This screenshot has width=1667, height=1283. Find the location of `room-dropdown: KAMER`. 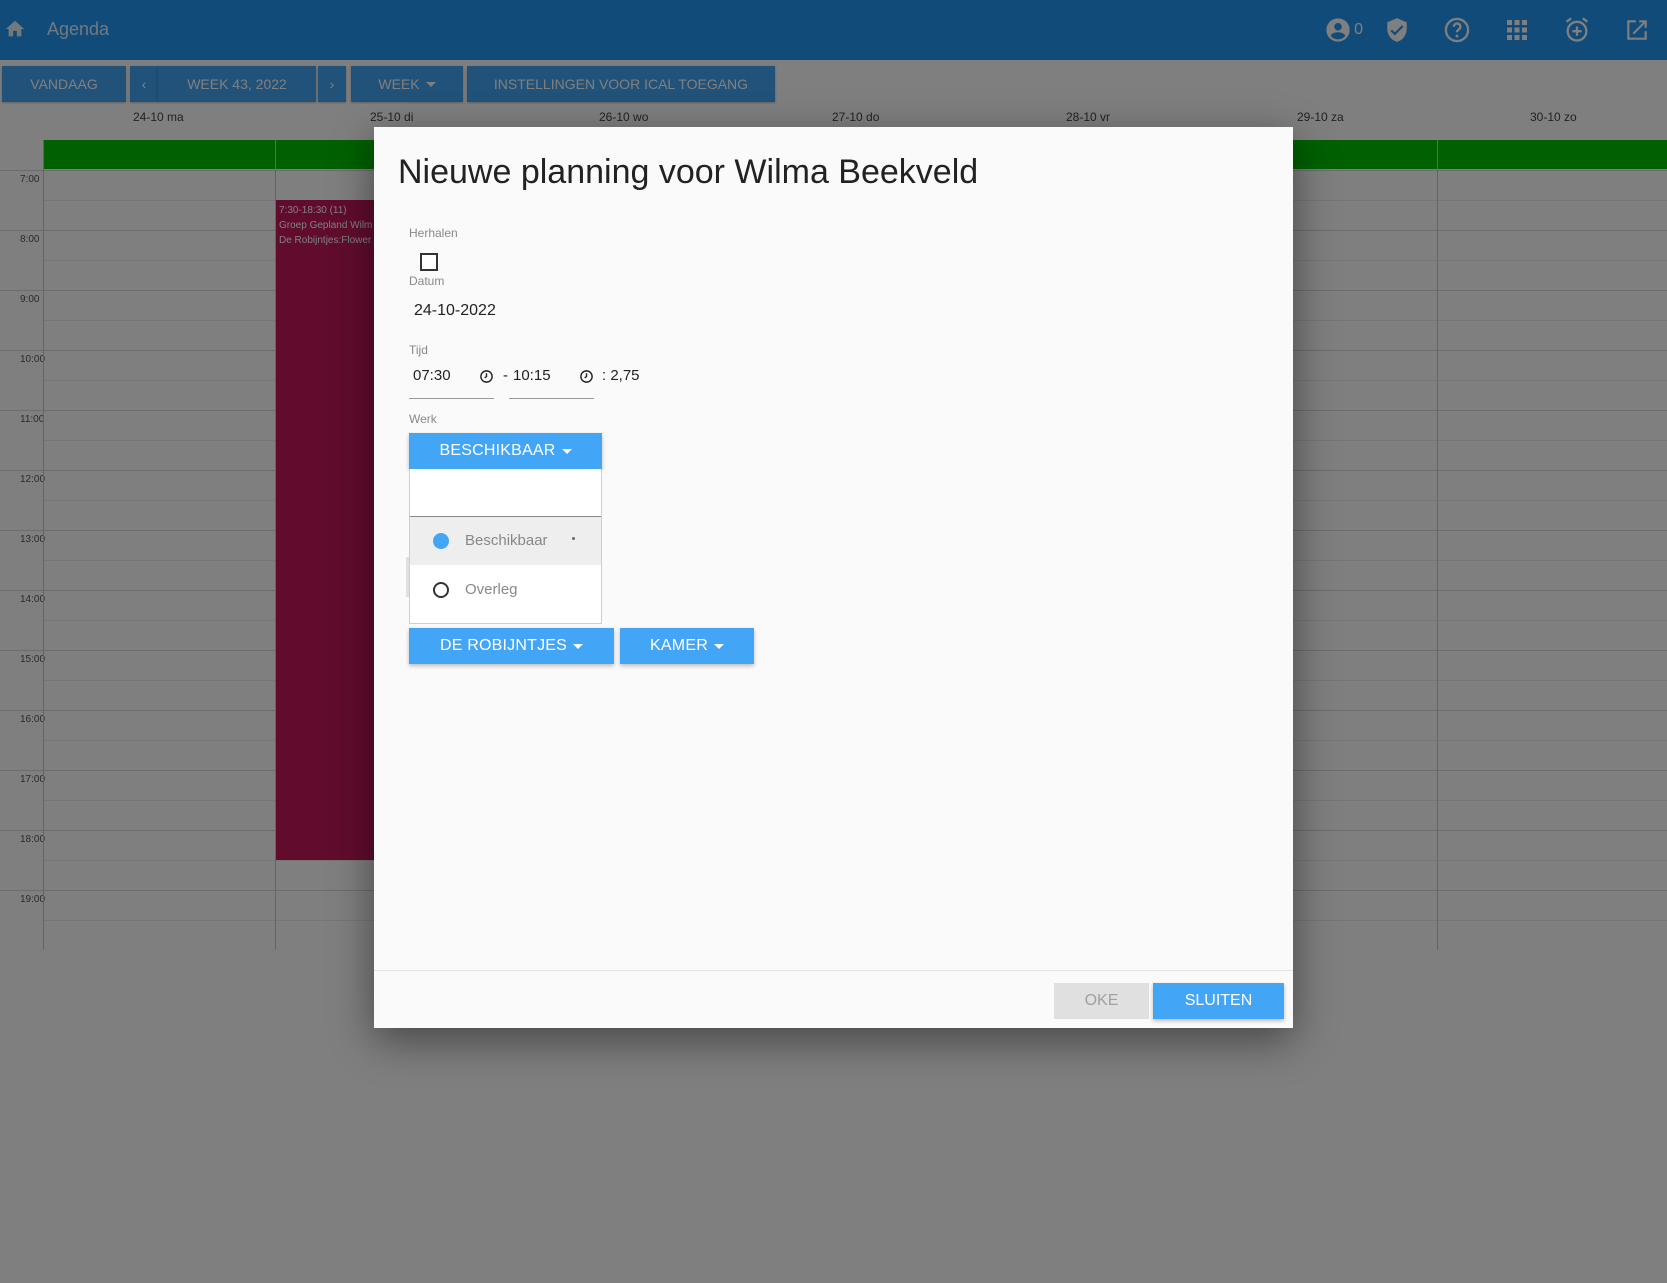

room-dropdown: KAMER is located at coordinates (687, 646).